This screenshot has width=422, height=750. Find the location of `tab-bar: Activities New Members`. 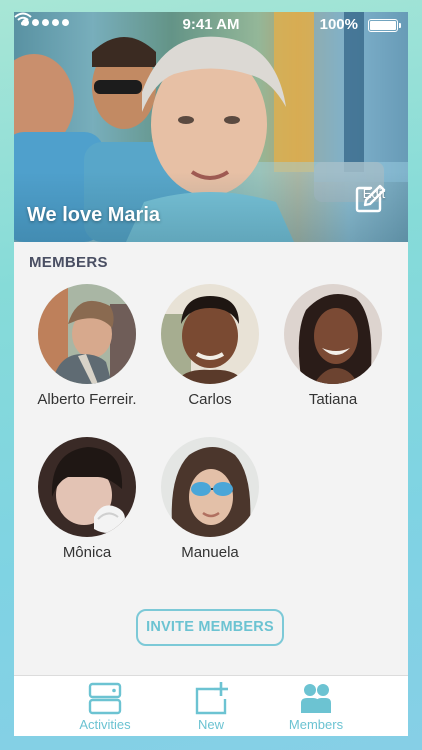

tab-bar: Activities New Members is located at coordinates (211, 705).